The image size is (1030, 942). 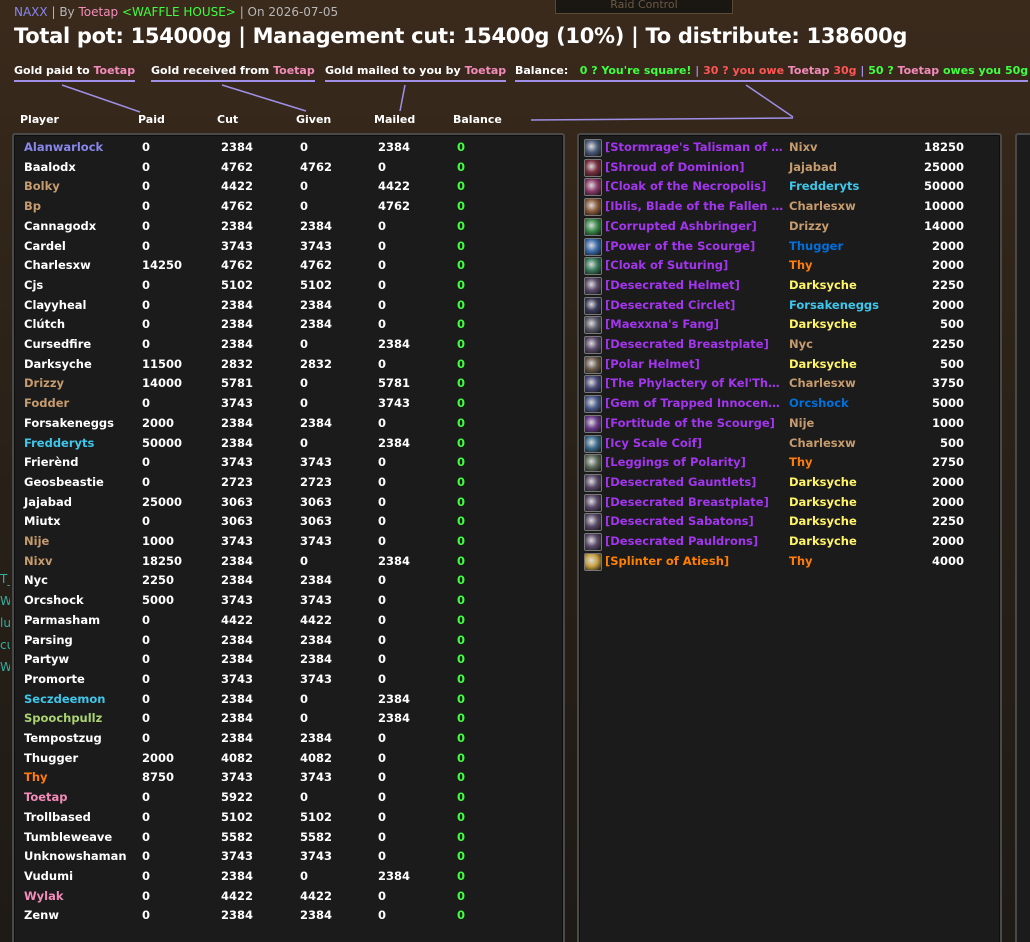 What do you see at coordinates (69, 424) in the screenshot?
I see `player-name: Forsakeneggs` at bounding box center [69, 424].